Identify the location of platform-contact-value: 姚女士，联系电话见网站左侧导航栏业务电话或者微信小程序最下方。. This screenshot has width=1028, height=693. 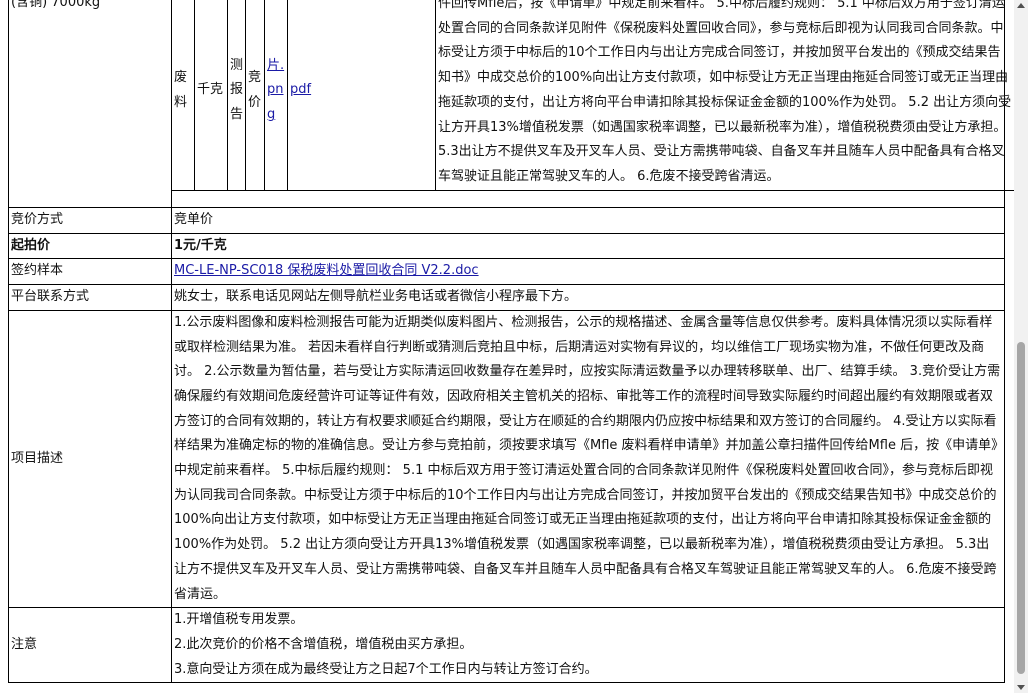
(588, 297).